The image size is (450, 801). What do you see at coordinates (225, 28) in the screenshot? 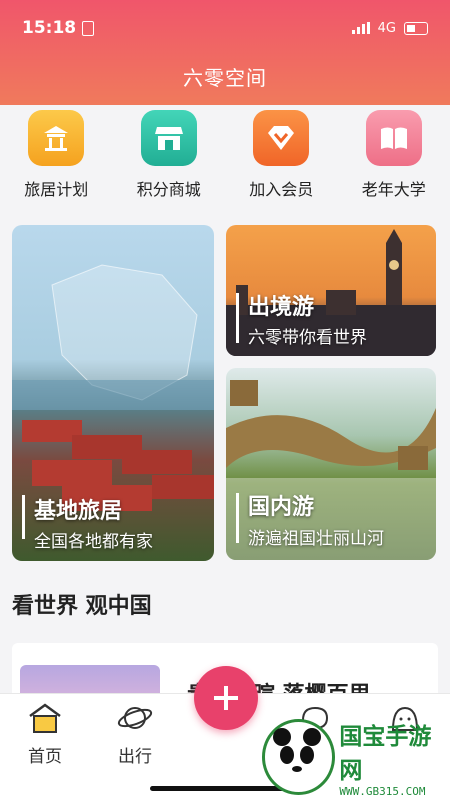
I see `status-bar: 15:18 4G` at bounding box center [225, 28].